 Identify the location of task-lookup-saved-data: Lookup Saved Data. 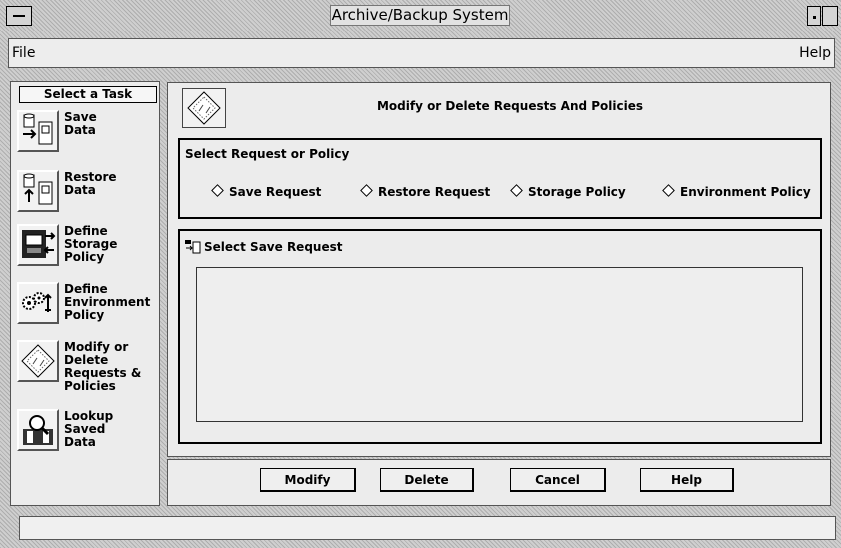
(88, 438).